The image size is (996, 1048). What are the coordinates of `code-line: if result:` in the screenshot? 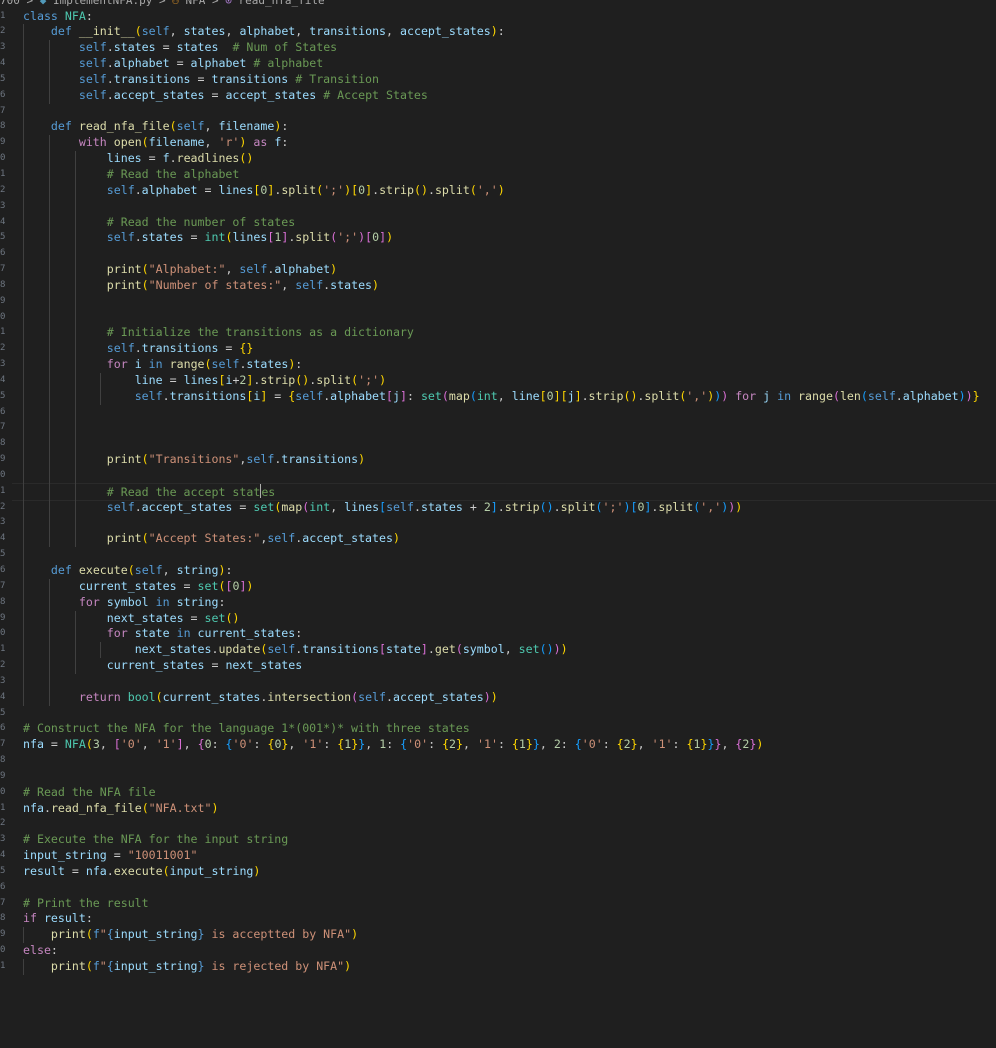 It's located at (58, 919).